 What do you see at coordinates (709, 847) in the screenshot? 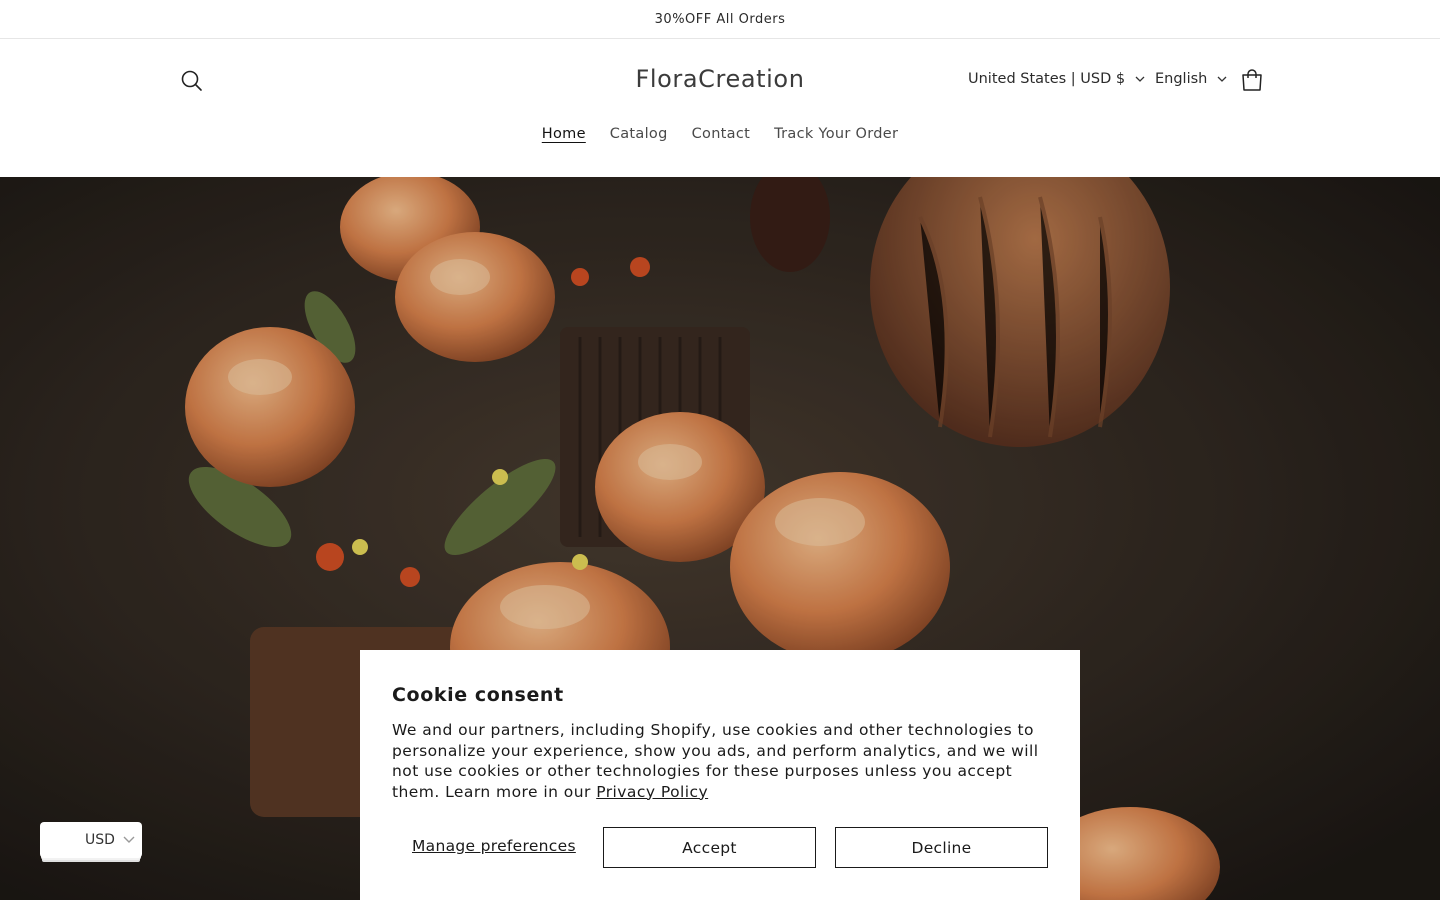
I see `accept-button: Accept` at bounding box center [709, 847].